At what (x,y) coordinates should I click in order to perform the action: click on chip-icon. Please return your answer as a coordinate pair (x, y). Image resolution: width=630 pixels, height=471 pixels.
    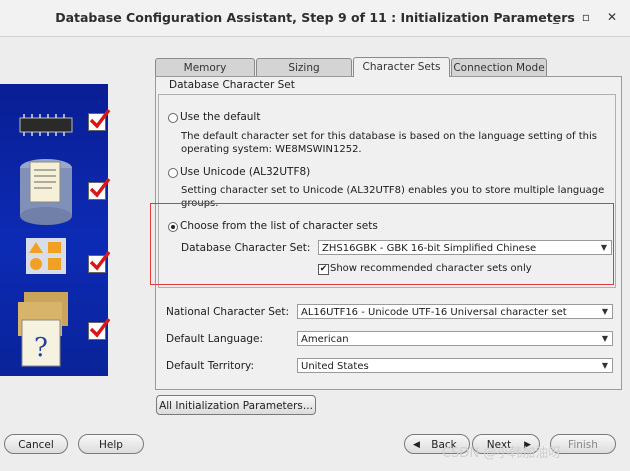
    Looking at the image, I should click on (46, 125).